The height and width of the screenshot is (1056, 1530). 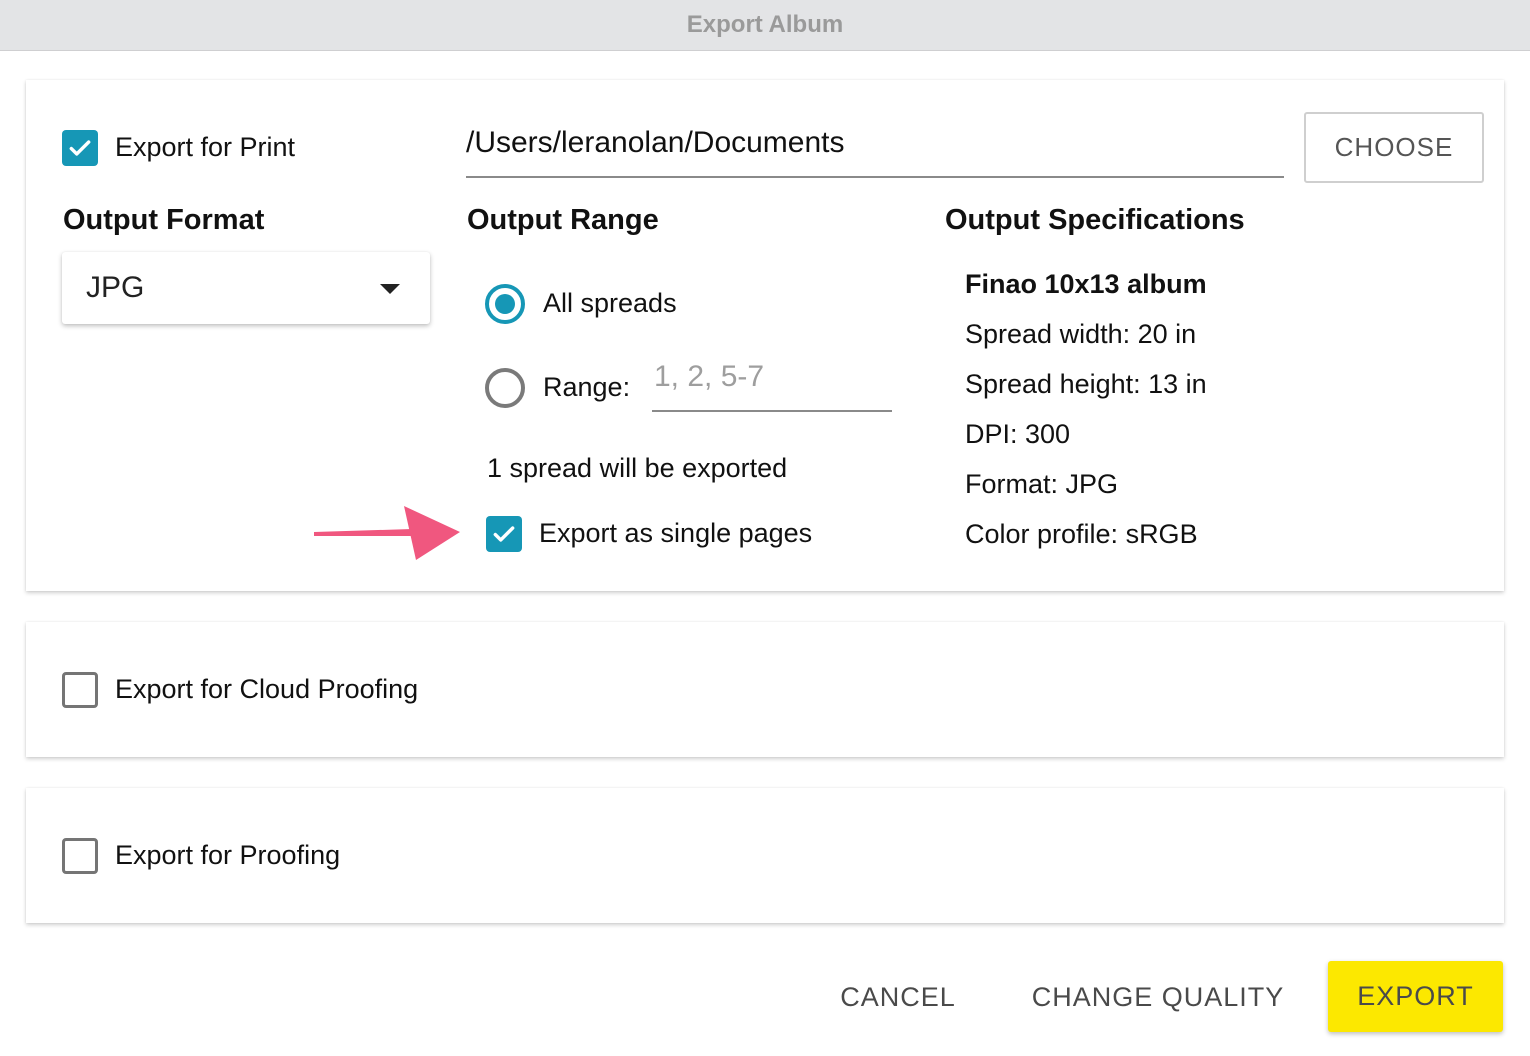 I want to click on range-field, so click(x=772, y=384).